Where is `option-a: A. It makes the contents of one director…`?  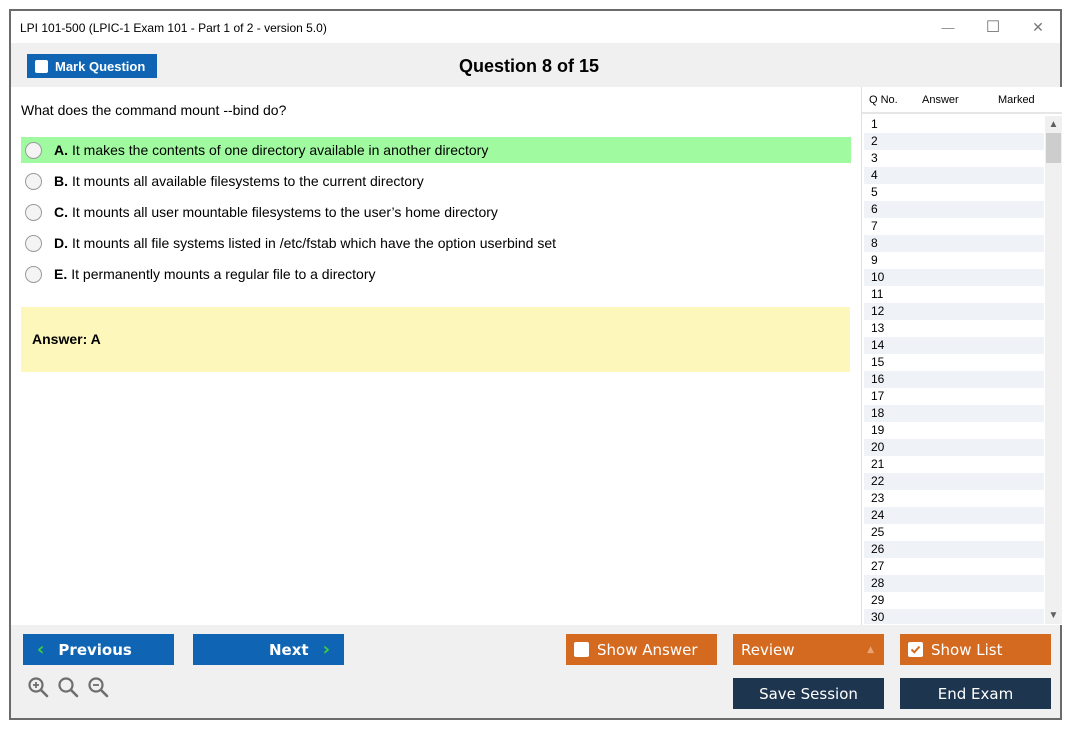
option-a: A. It makes the contents of one director… is located at coordinates (436, 150).